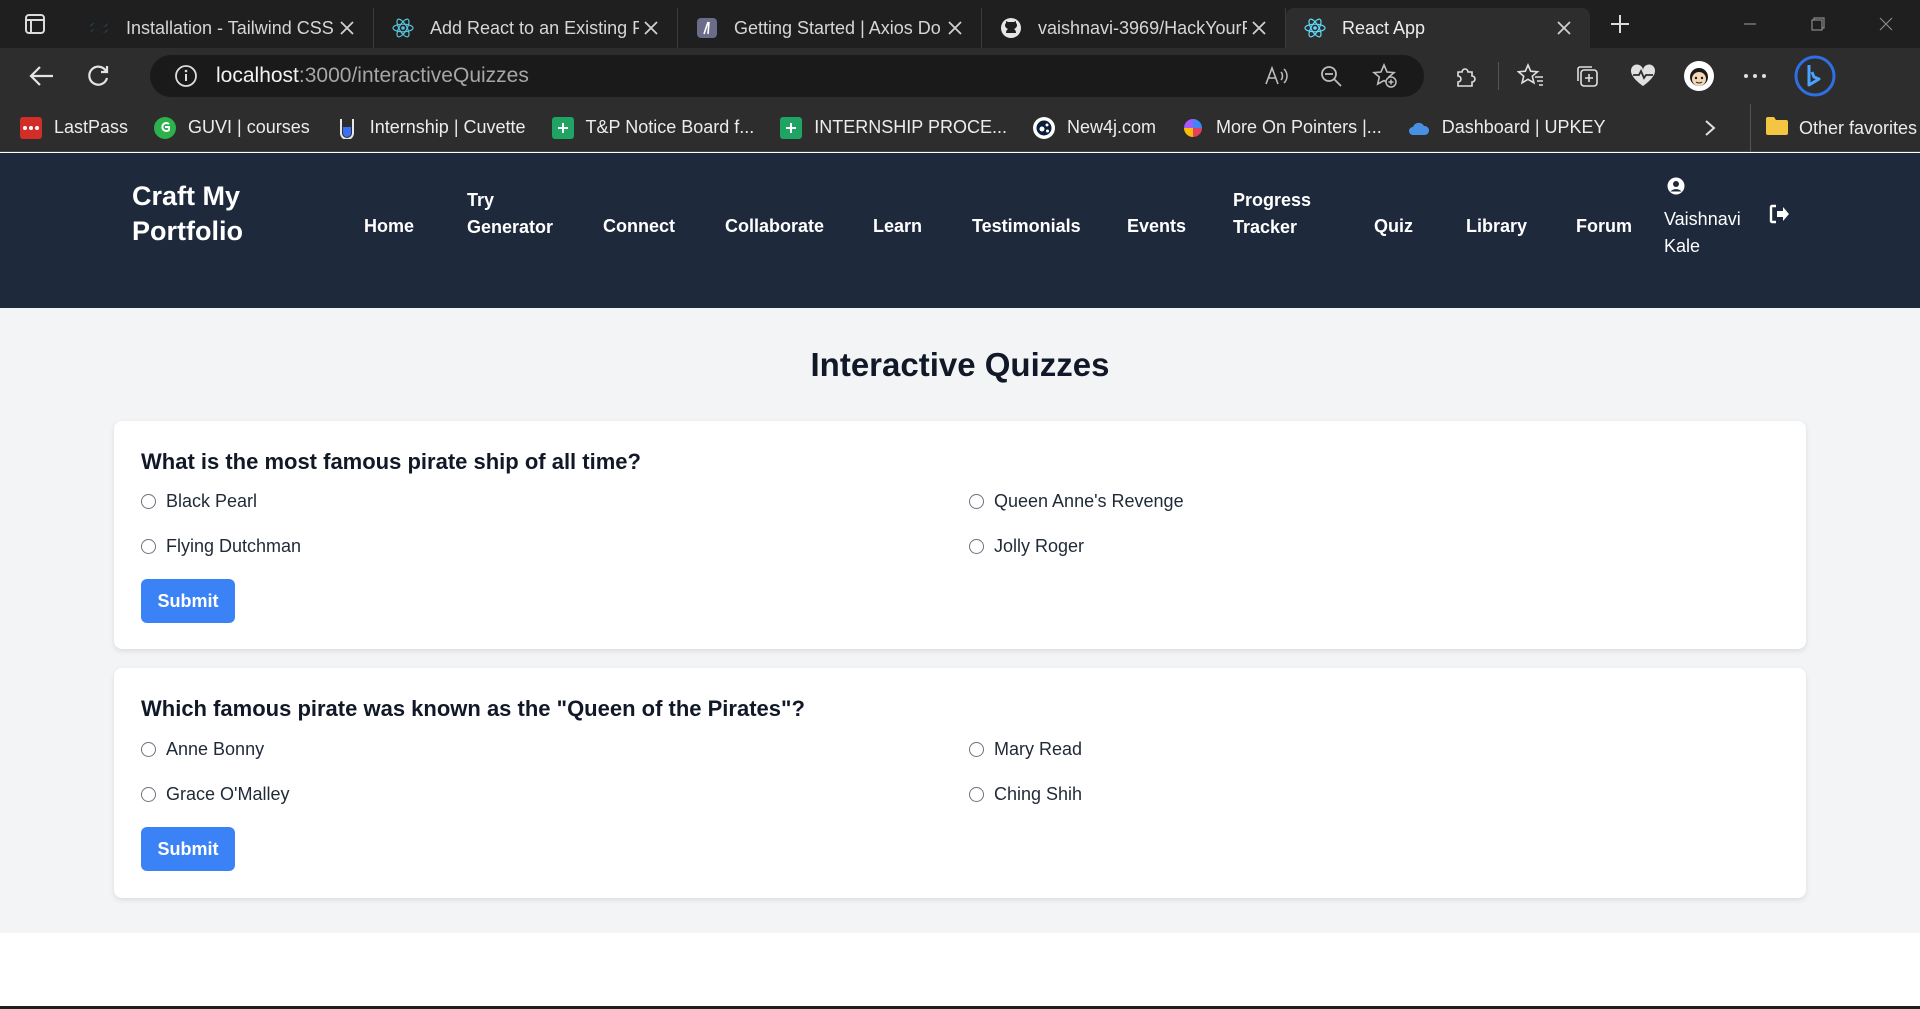 Image resolution: width=1920 pixels, height=1009 pixels. I want to click on nav-learn: Learn, so click(897, 226).